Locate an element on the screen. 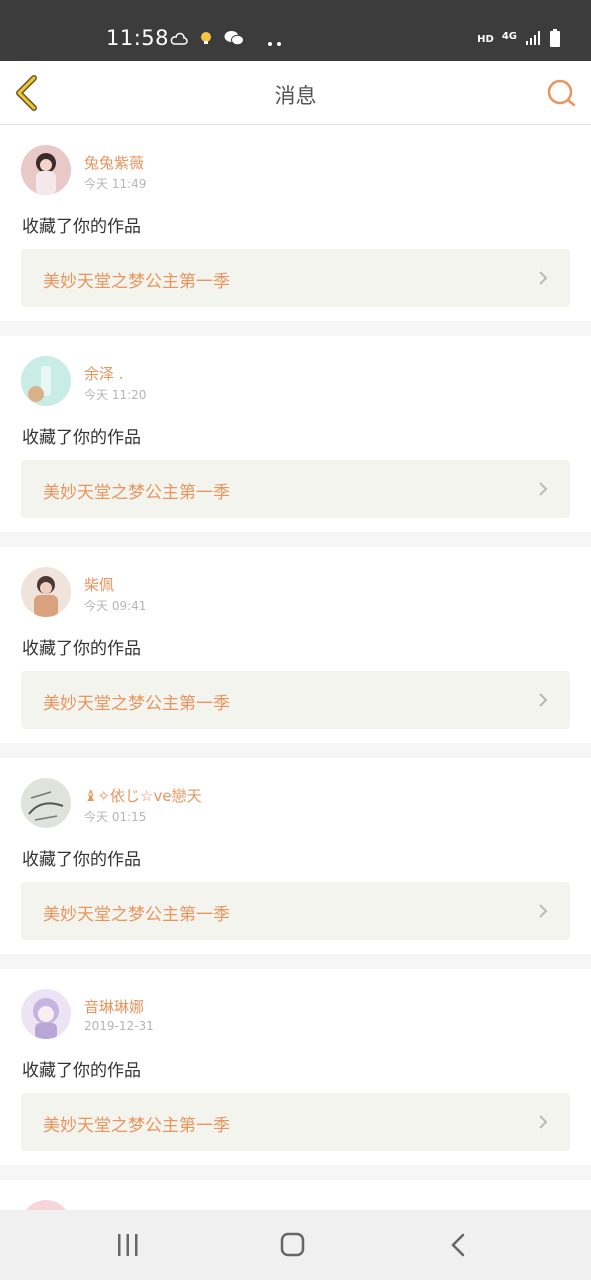 This screenshot has width=591, height=1280. weather-icon is located at coordinates (179, 40).